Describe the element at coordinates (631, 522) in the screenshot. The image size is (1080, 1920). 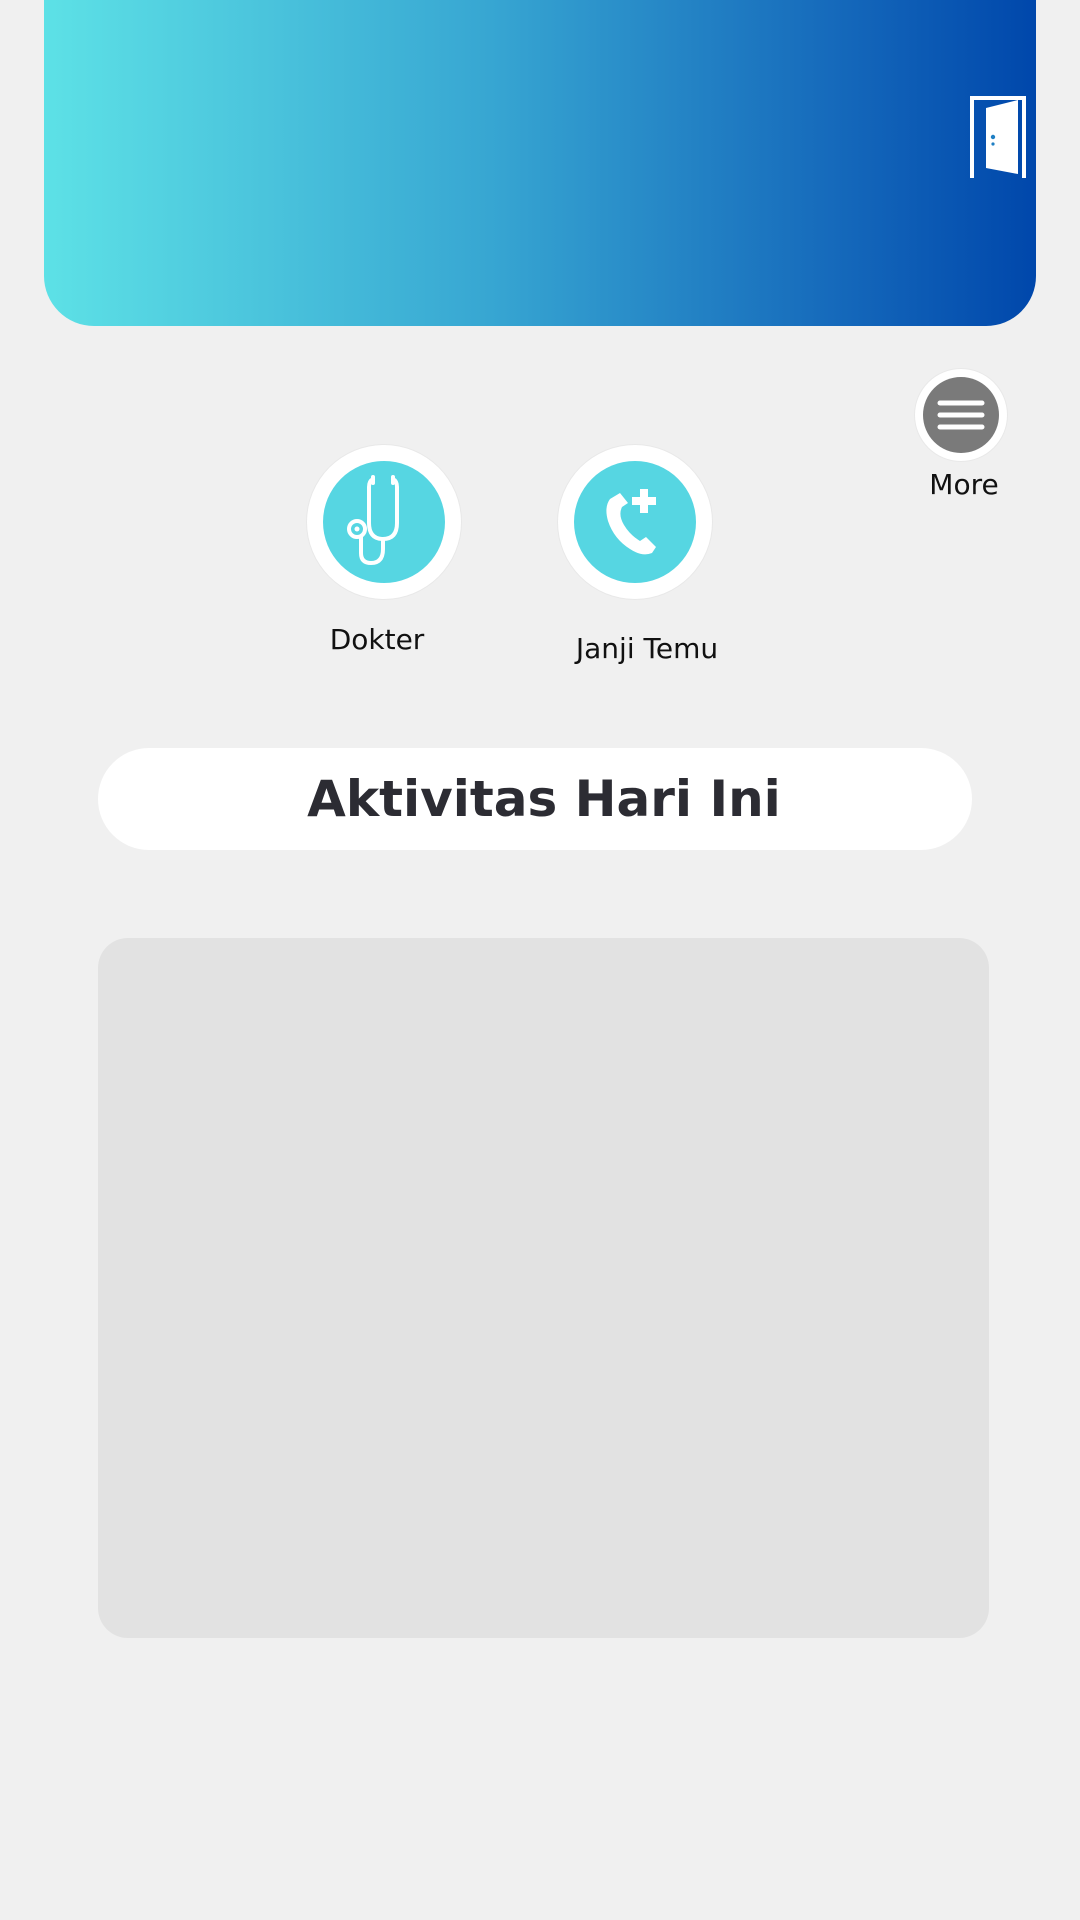
I see `phone-plus-icon` at that location.